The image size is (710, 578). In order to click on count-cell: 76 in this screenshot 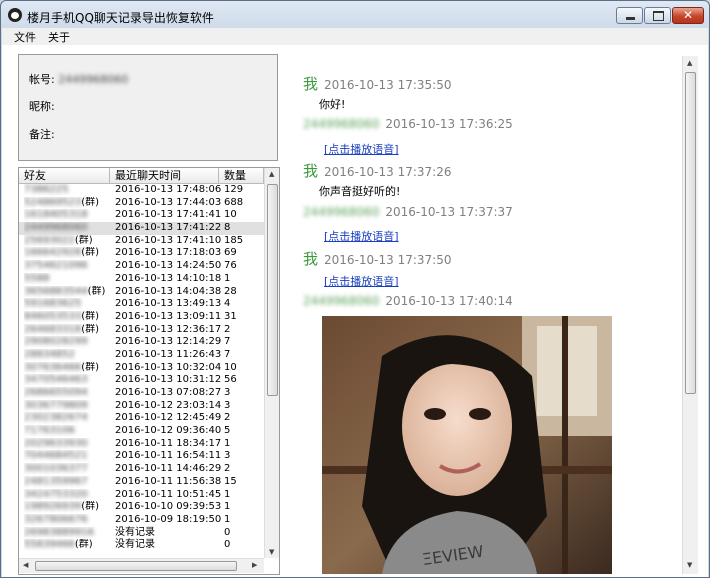, I will do `click(230, 266)`.